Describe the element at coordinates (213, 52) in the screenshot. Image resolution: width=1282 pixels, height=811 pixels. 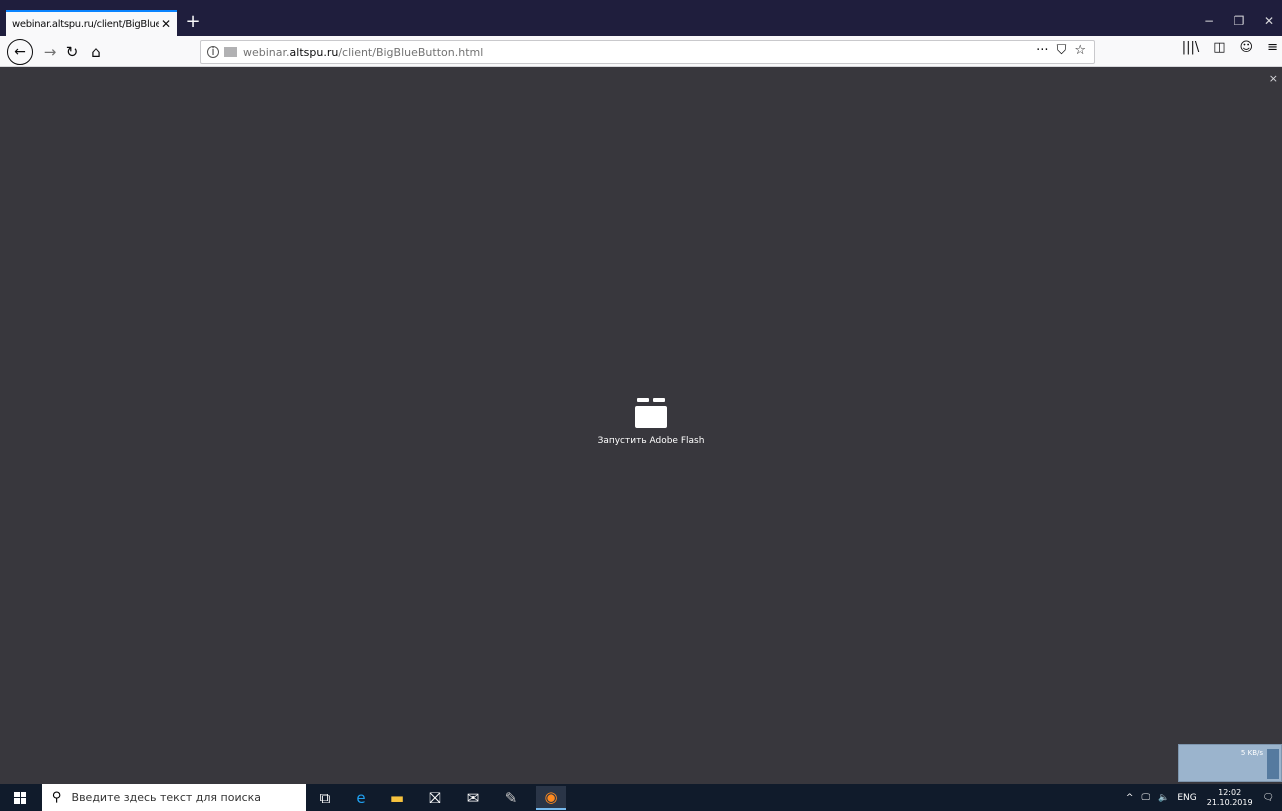
I see `site-info-icon: i` at that location.